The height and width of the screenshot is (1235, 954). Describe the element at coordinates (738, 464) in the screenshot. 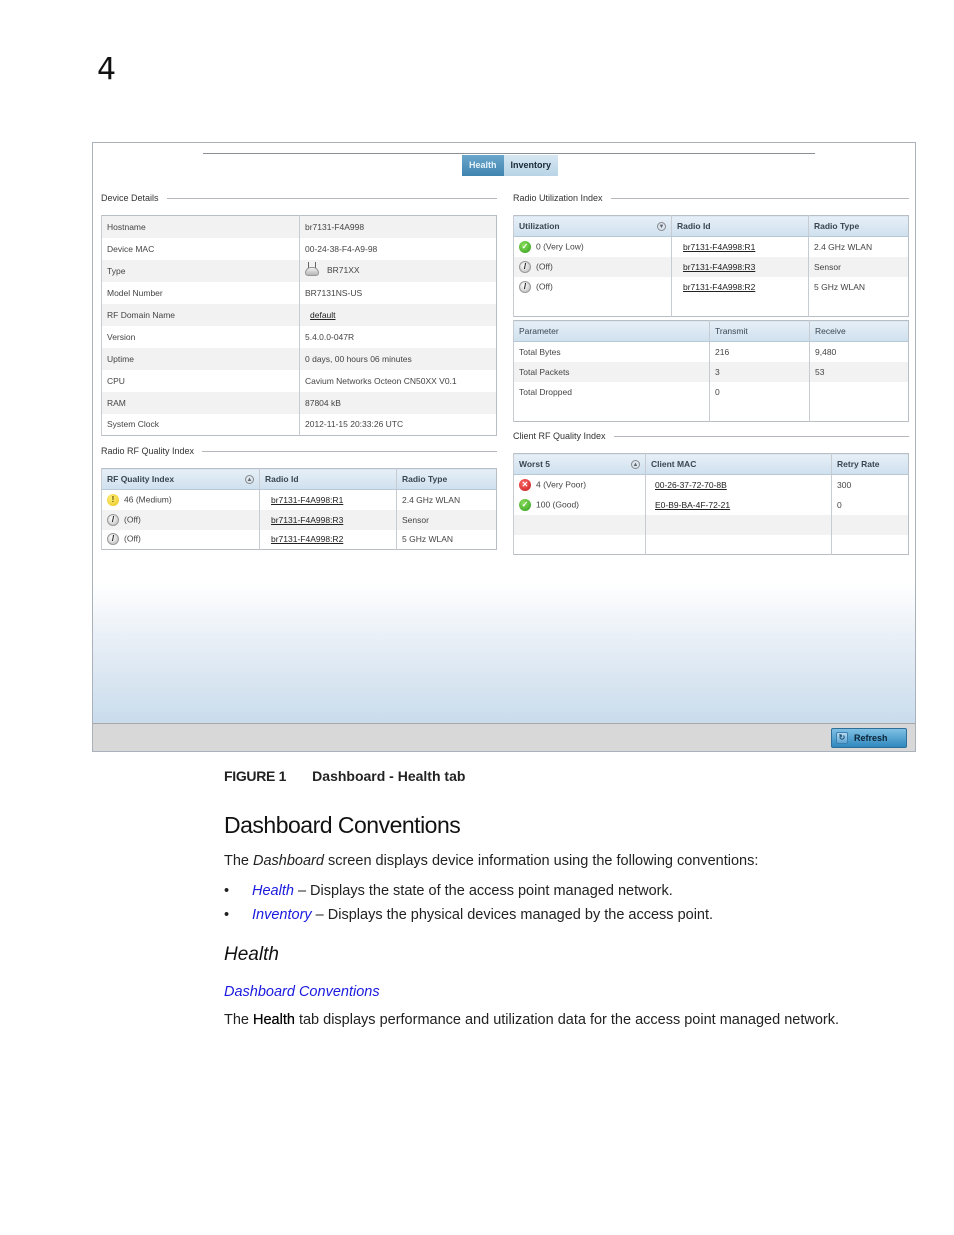

I see `column-header-client-mac: Client MAC` at that location.